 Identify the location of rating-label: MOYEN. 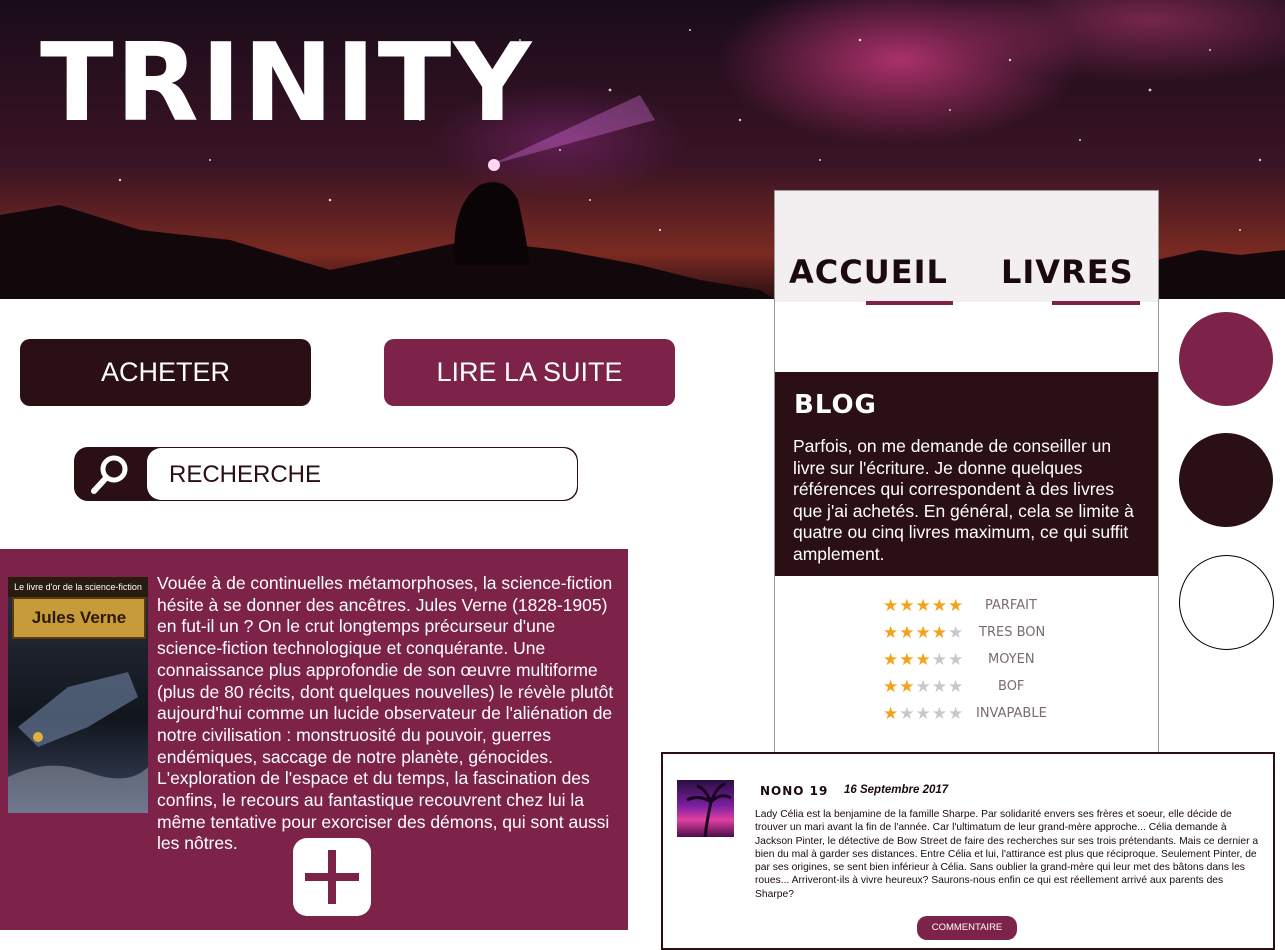
(1011, 659).